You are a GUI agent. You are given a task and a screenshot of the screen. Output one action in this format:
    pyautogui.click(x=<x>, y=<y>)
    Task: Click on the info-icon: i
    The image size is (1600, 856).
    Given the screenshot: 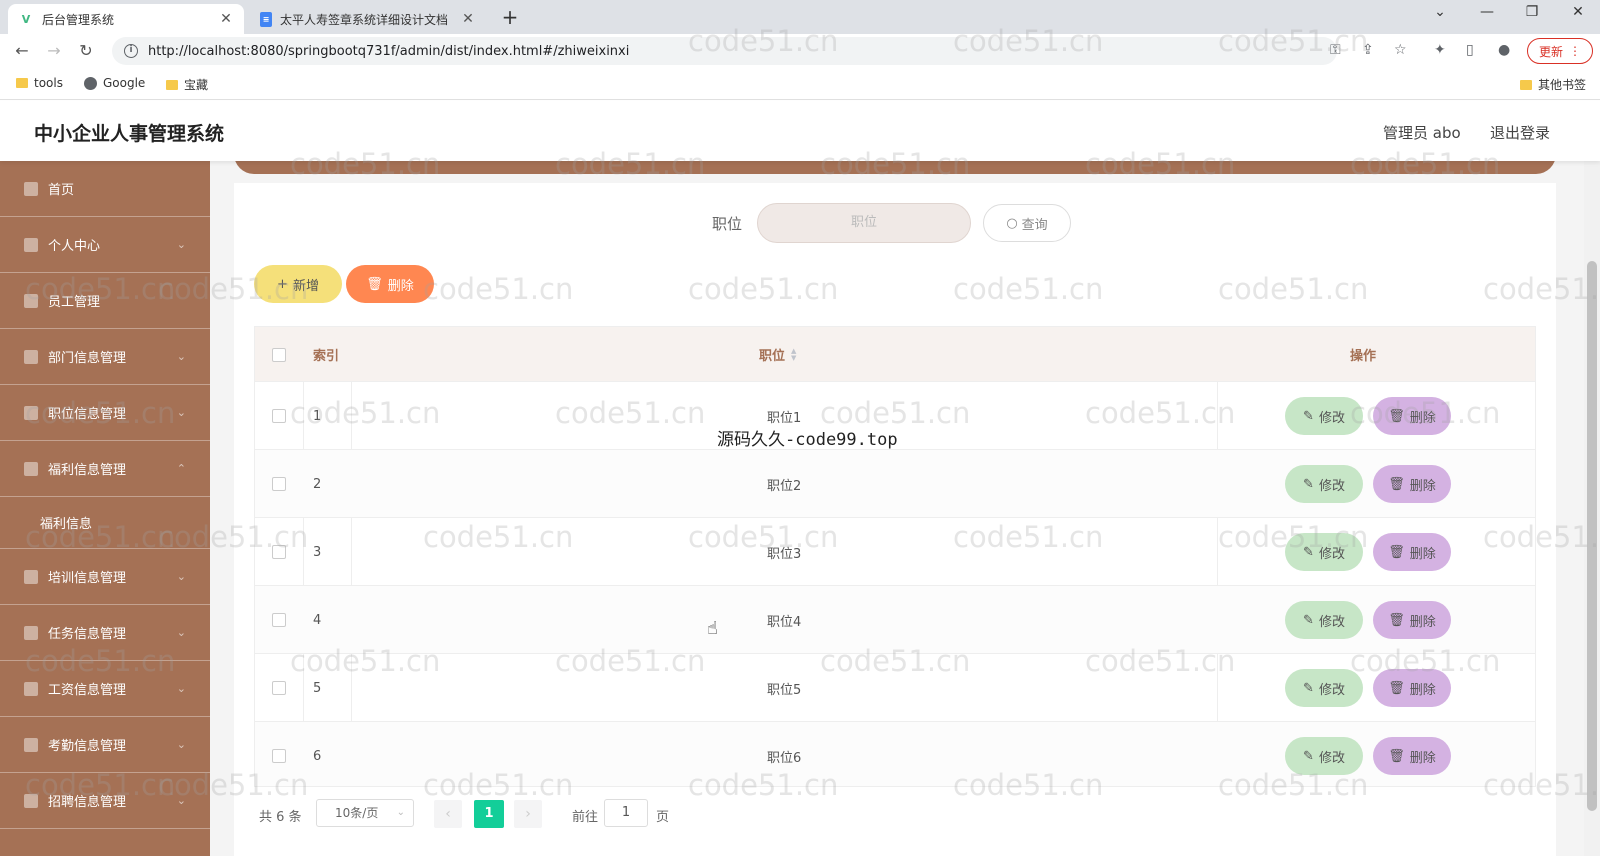 What is the action you would take?
    pyautogui.click(x=131, y=51)
    